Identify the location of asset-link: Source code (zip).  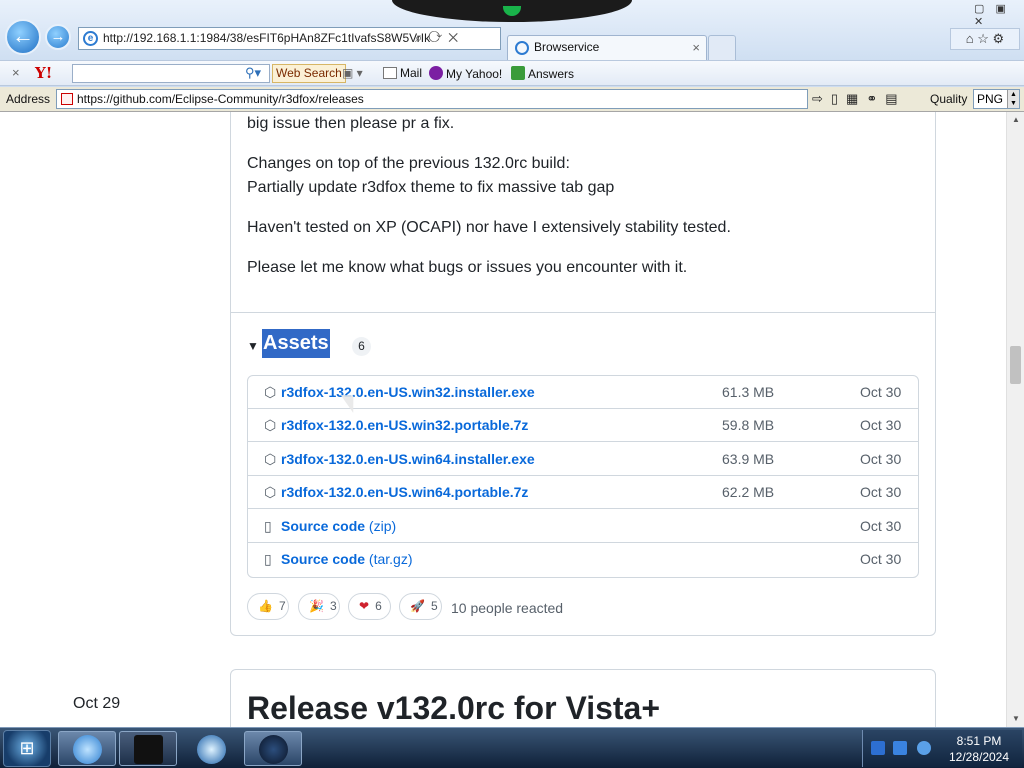
(338, 526).